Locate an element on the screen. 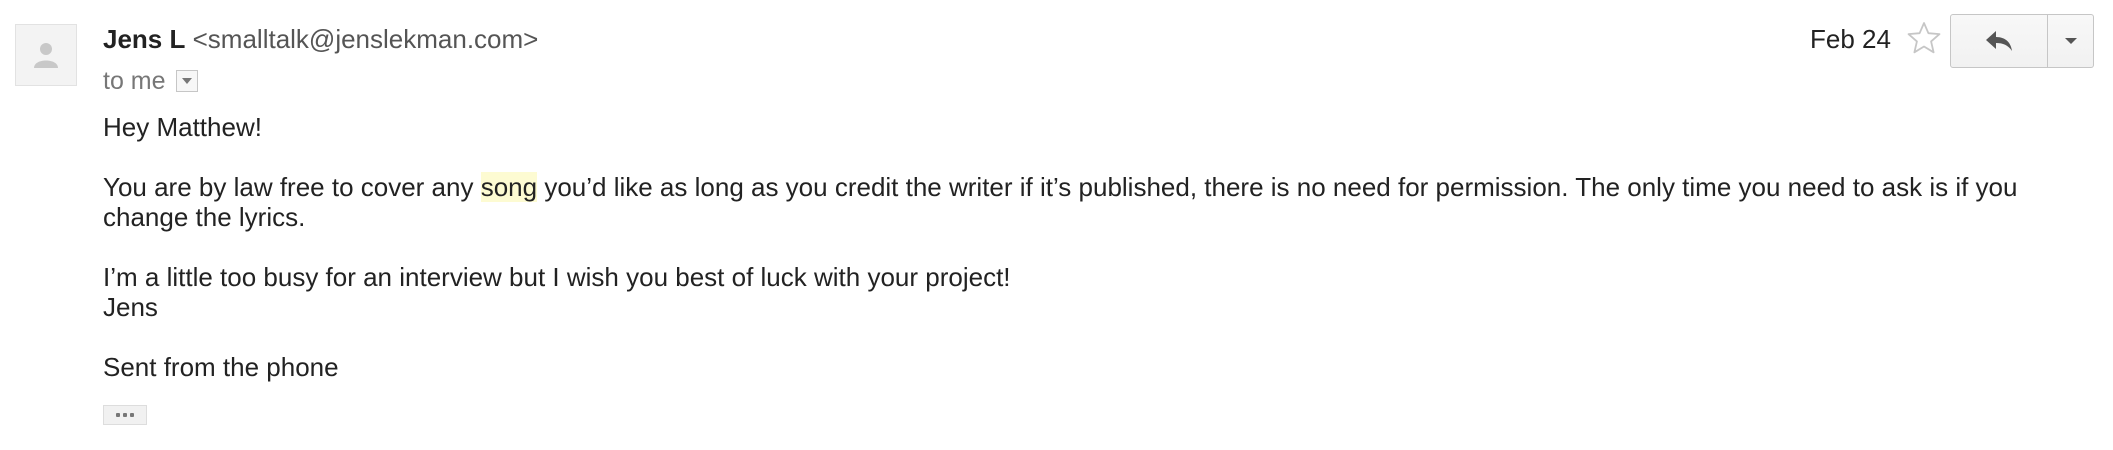 The image size is (2113, 450). sender-name: Jens L is located at coordinates (144, 39).